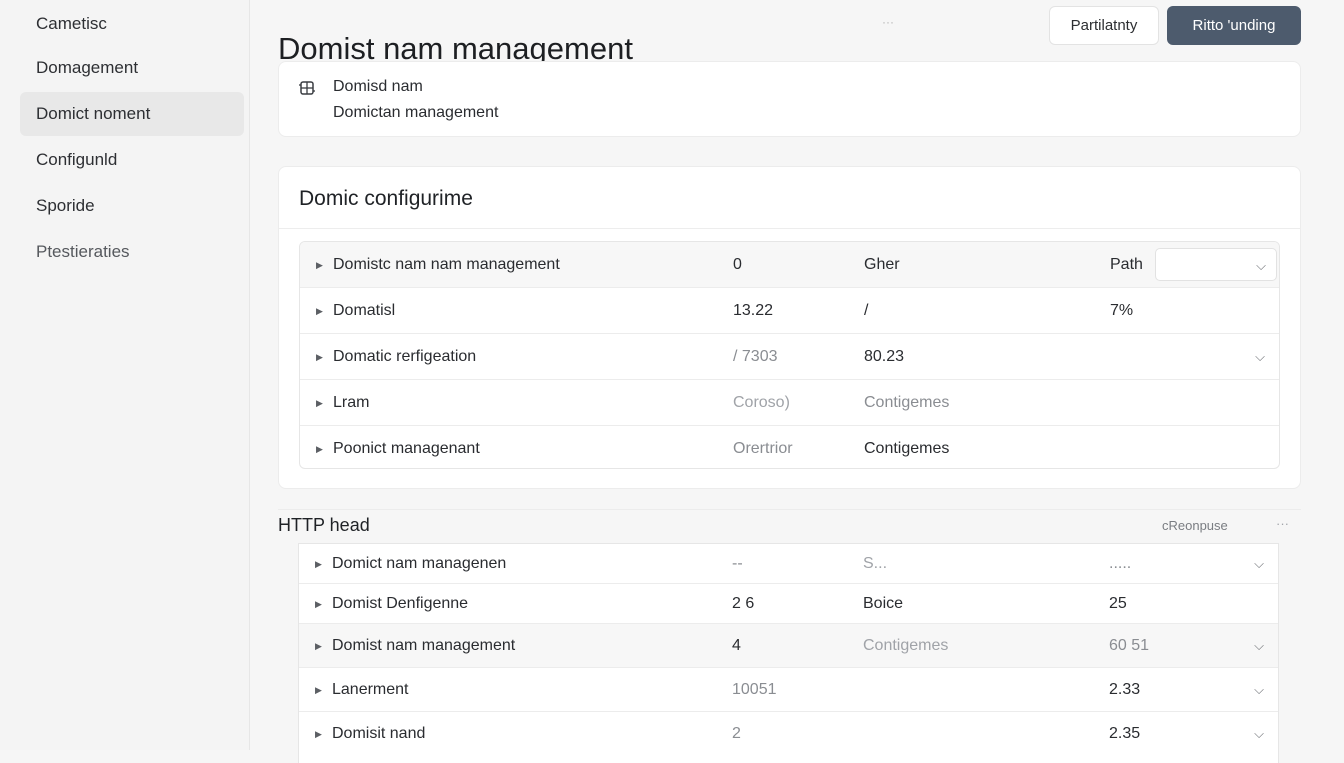 This screenshot has height=763, width=1344. What do you see at coordinates (736, 645) in the screenshot?
I see `row-value: 4` at bounding box center [736, 645].